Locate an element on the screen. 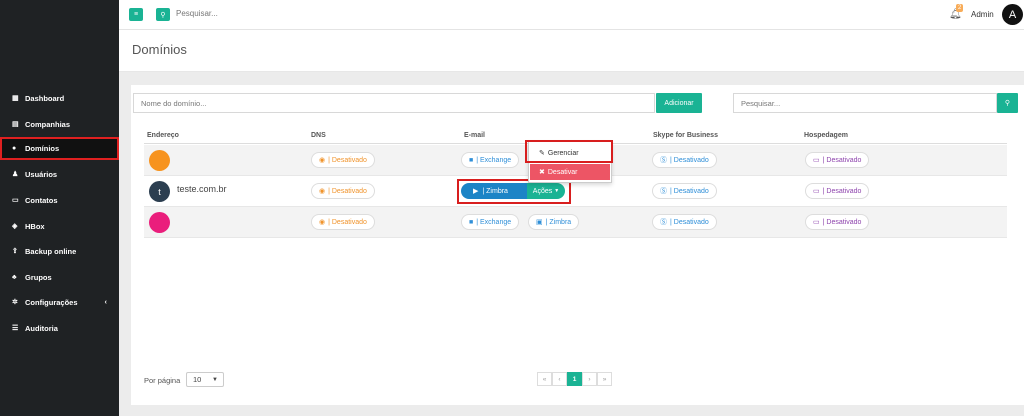 The width and height of the screenshot is (1024, 416). sidebar-item-label: Usuários is located at coordinates (41, 174).